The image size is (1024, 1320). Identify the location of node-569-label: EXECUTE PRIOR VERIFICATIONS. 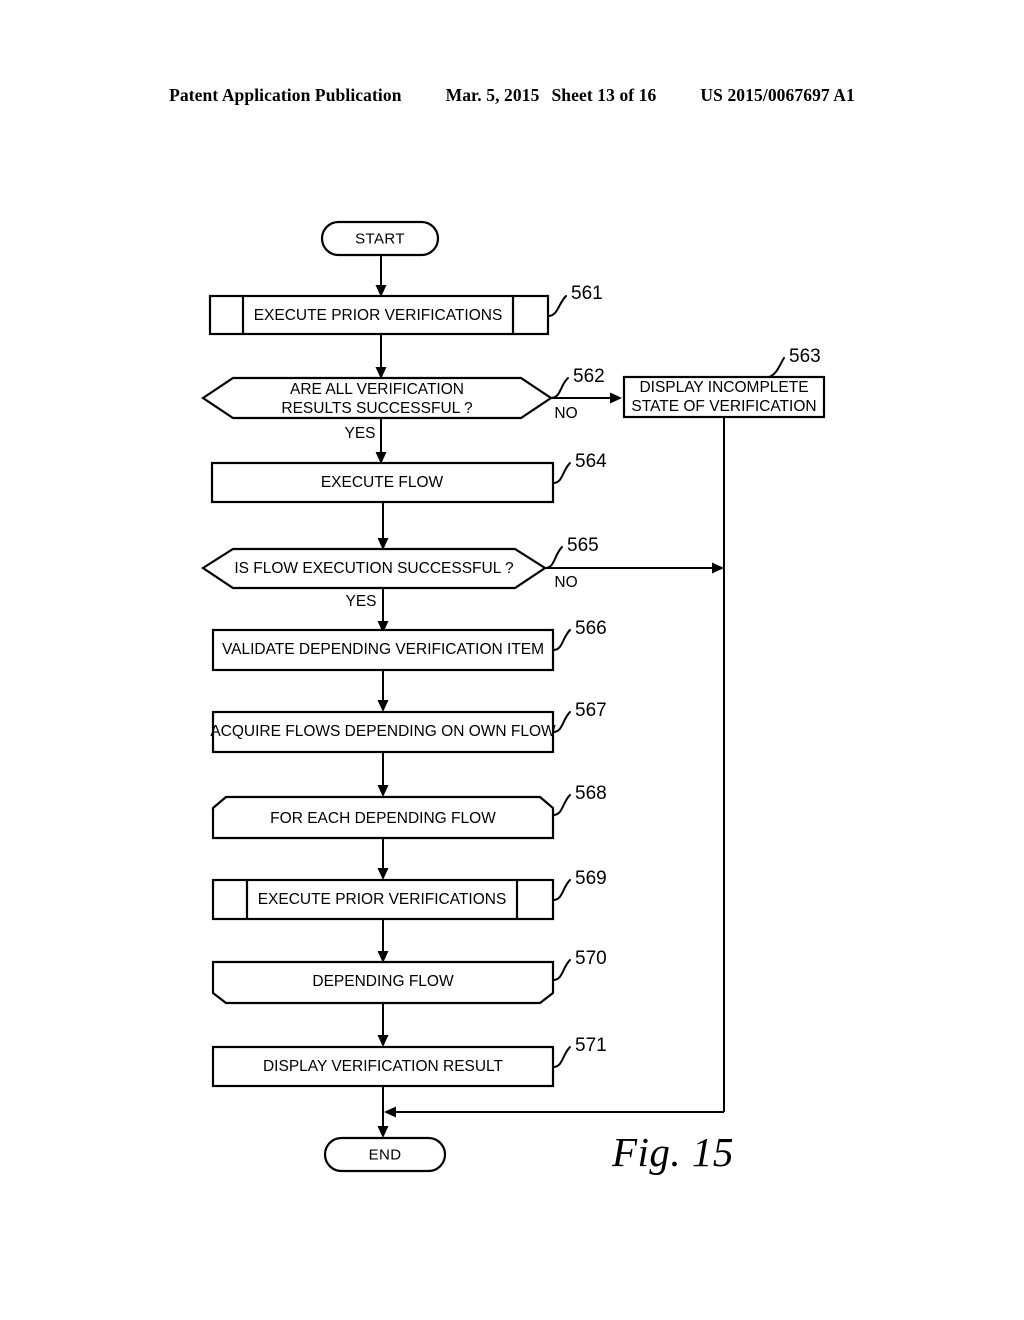
(382, 899).